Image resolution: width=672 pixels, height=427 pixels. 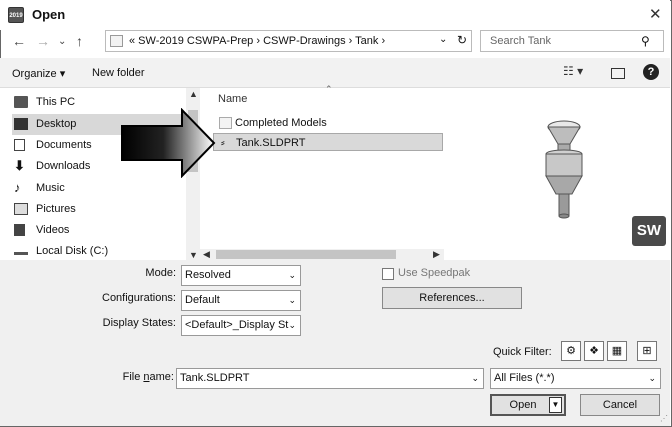 I want to click on sidebar-item-label: Downloads, so click(x=63, y=166).